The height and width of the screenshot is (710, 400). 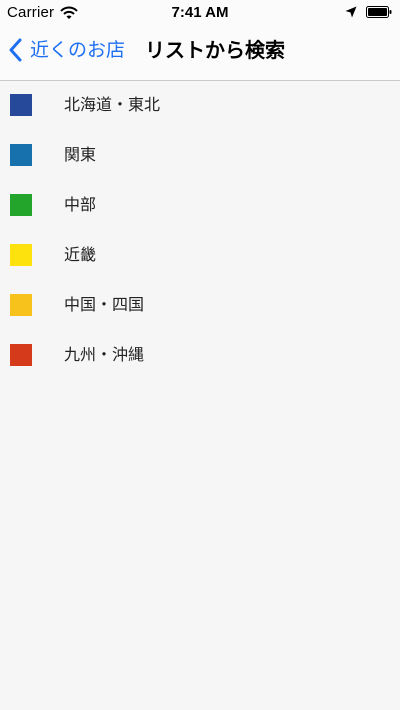 I want to click on status-time: 7:41 AM, so click(x=200, y=12).